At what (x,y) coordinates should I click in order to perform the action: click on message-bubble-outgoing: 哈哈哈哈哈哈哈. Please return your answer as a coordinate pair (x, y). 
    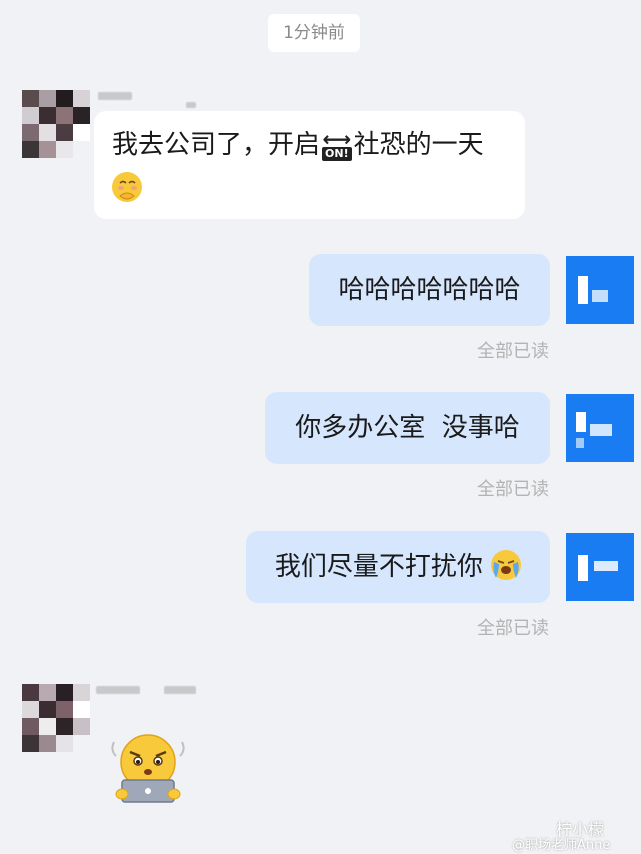
    Looking at the image, I should click on (429, 290).